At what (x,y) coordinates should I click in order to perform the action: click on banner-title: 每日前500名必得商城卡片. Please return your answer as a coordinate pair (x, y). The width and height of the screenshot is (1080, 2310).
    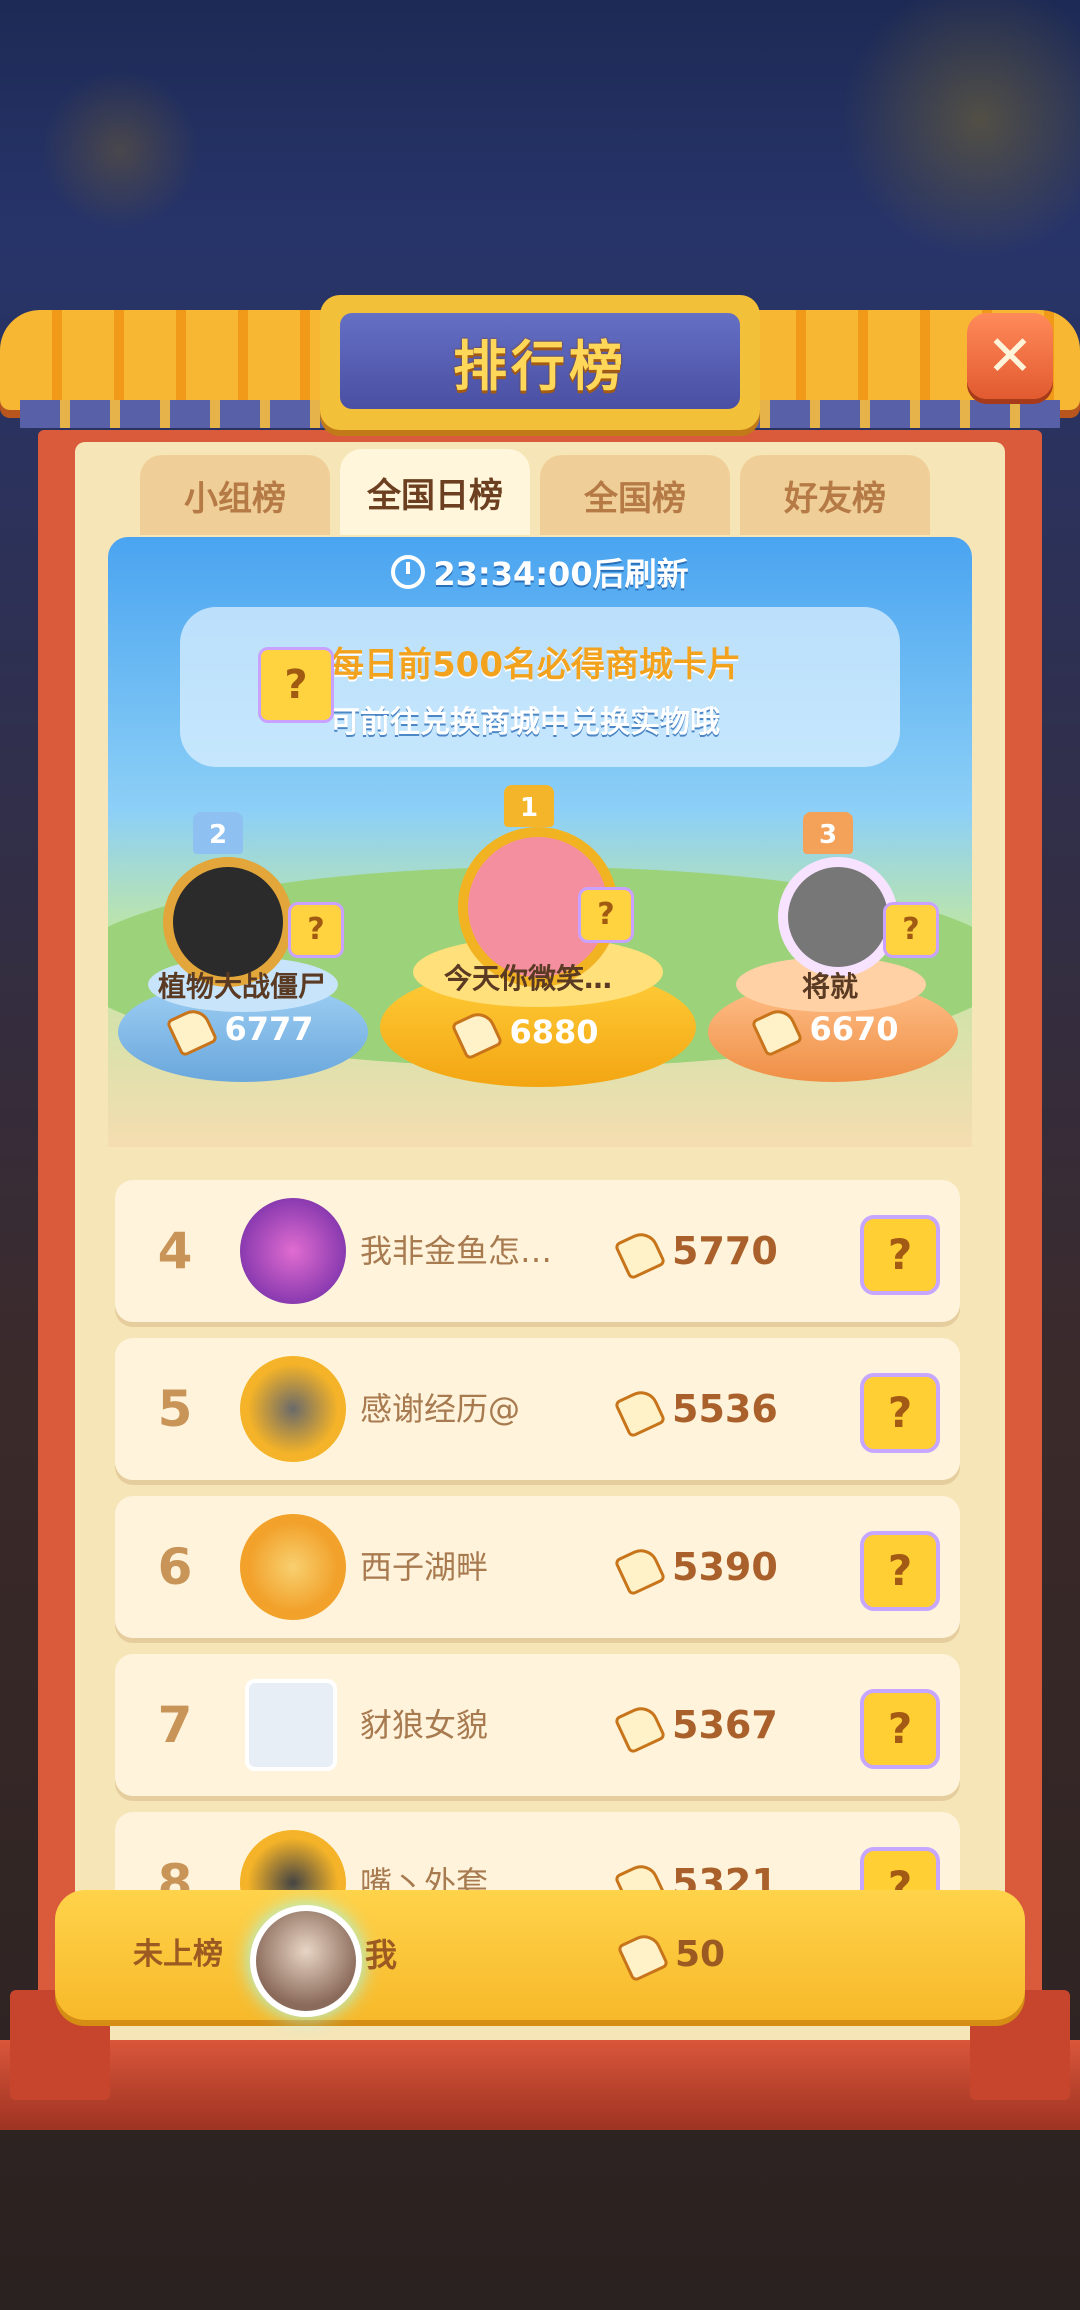
    Looking at the image, I should click on (535, 665).